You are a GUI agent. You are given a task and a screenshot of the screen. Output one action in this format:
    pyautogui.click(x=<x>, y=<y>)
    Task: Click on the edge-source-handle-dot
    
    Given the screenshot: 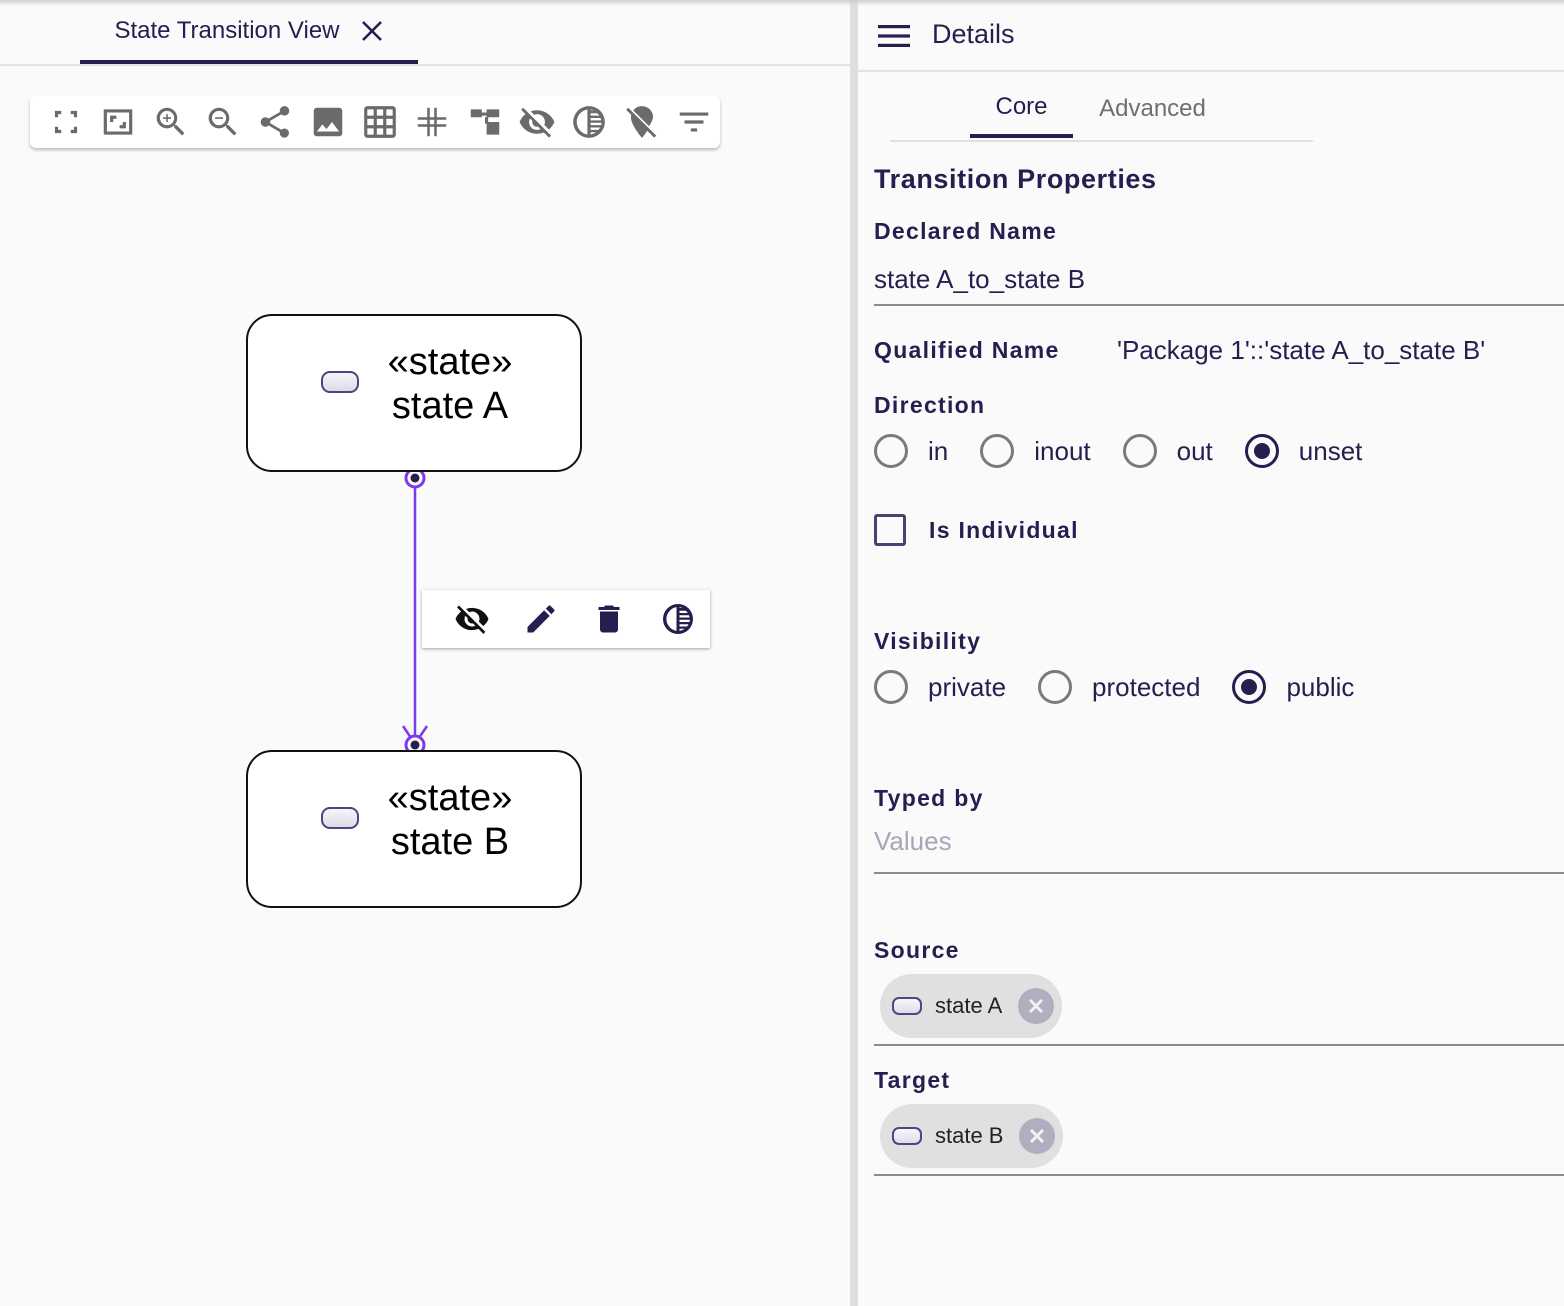 What is the action you would take?
    pyautogui.click(x=415, y=478)
    